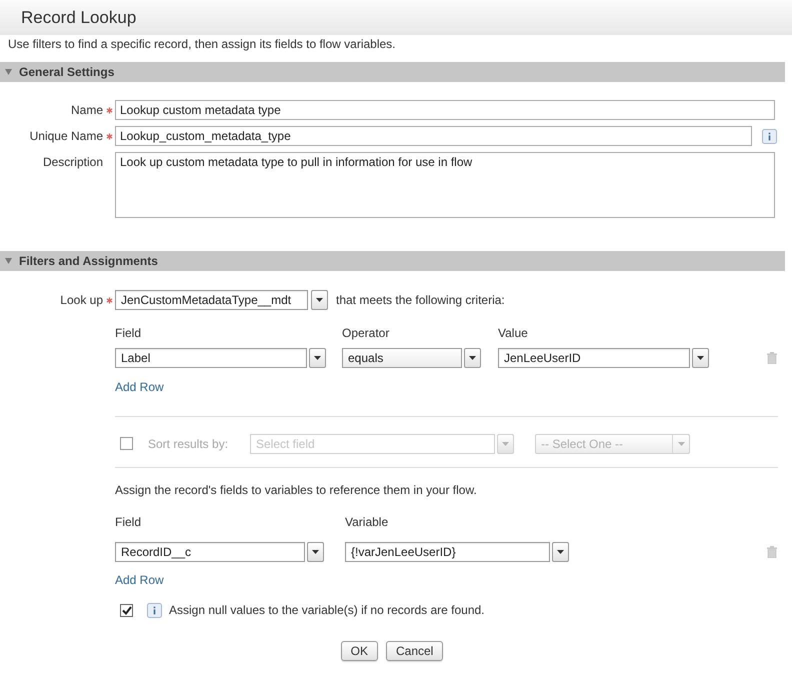 This screenshot has width=792, height=684. I want to click on field-label: Description, so click(72, 162).